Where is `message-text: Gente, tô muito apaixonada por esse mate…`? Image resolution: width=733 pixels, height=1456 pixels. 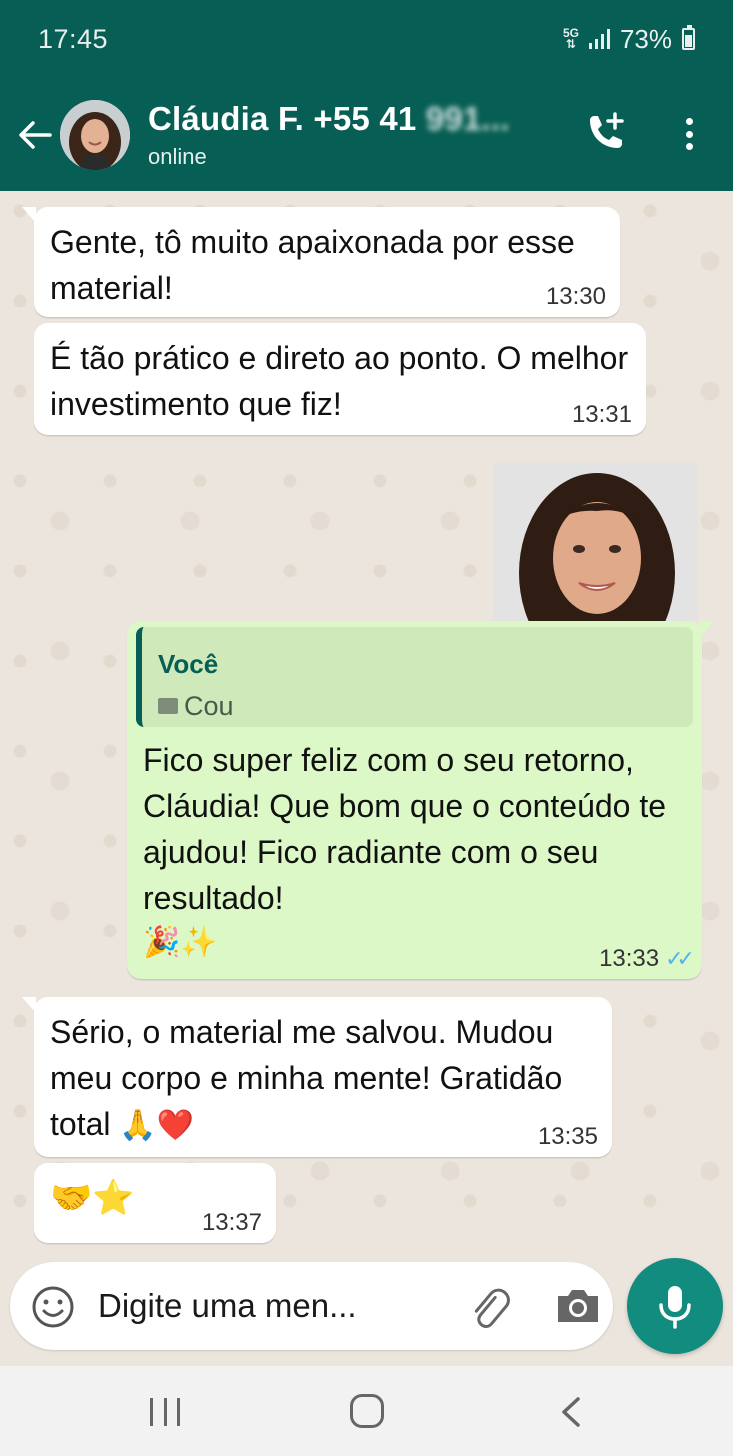
message-text: Gente, tô muito apaixonada por esse mate… is located at coordinates (312, 265).